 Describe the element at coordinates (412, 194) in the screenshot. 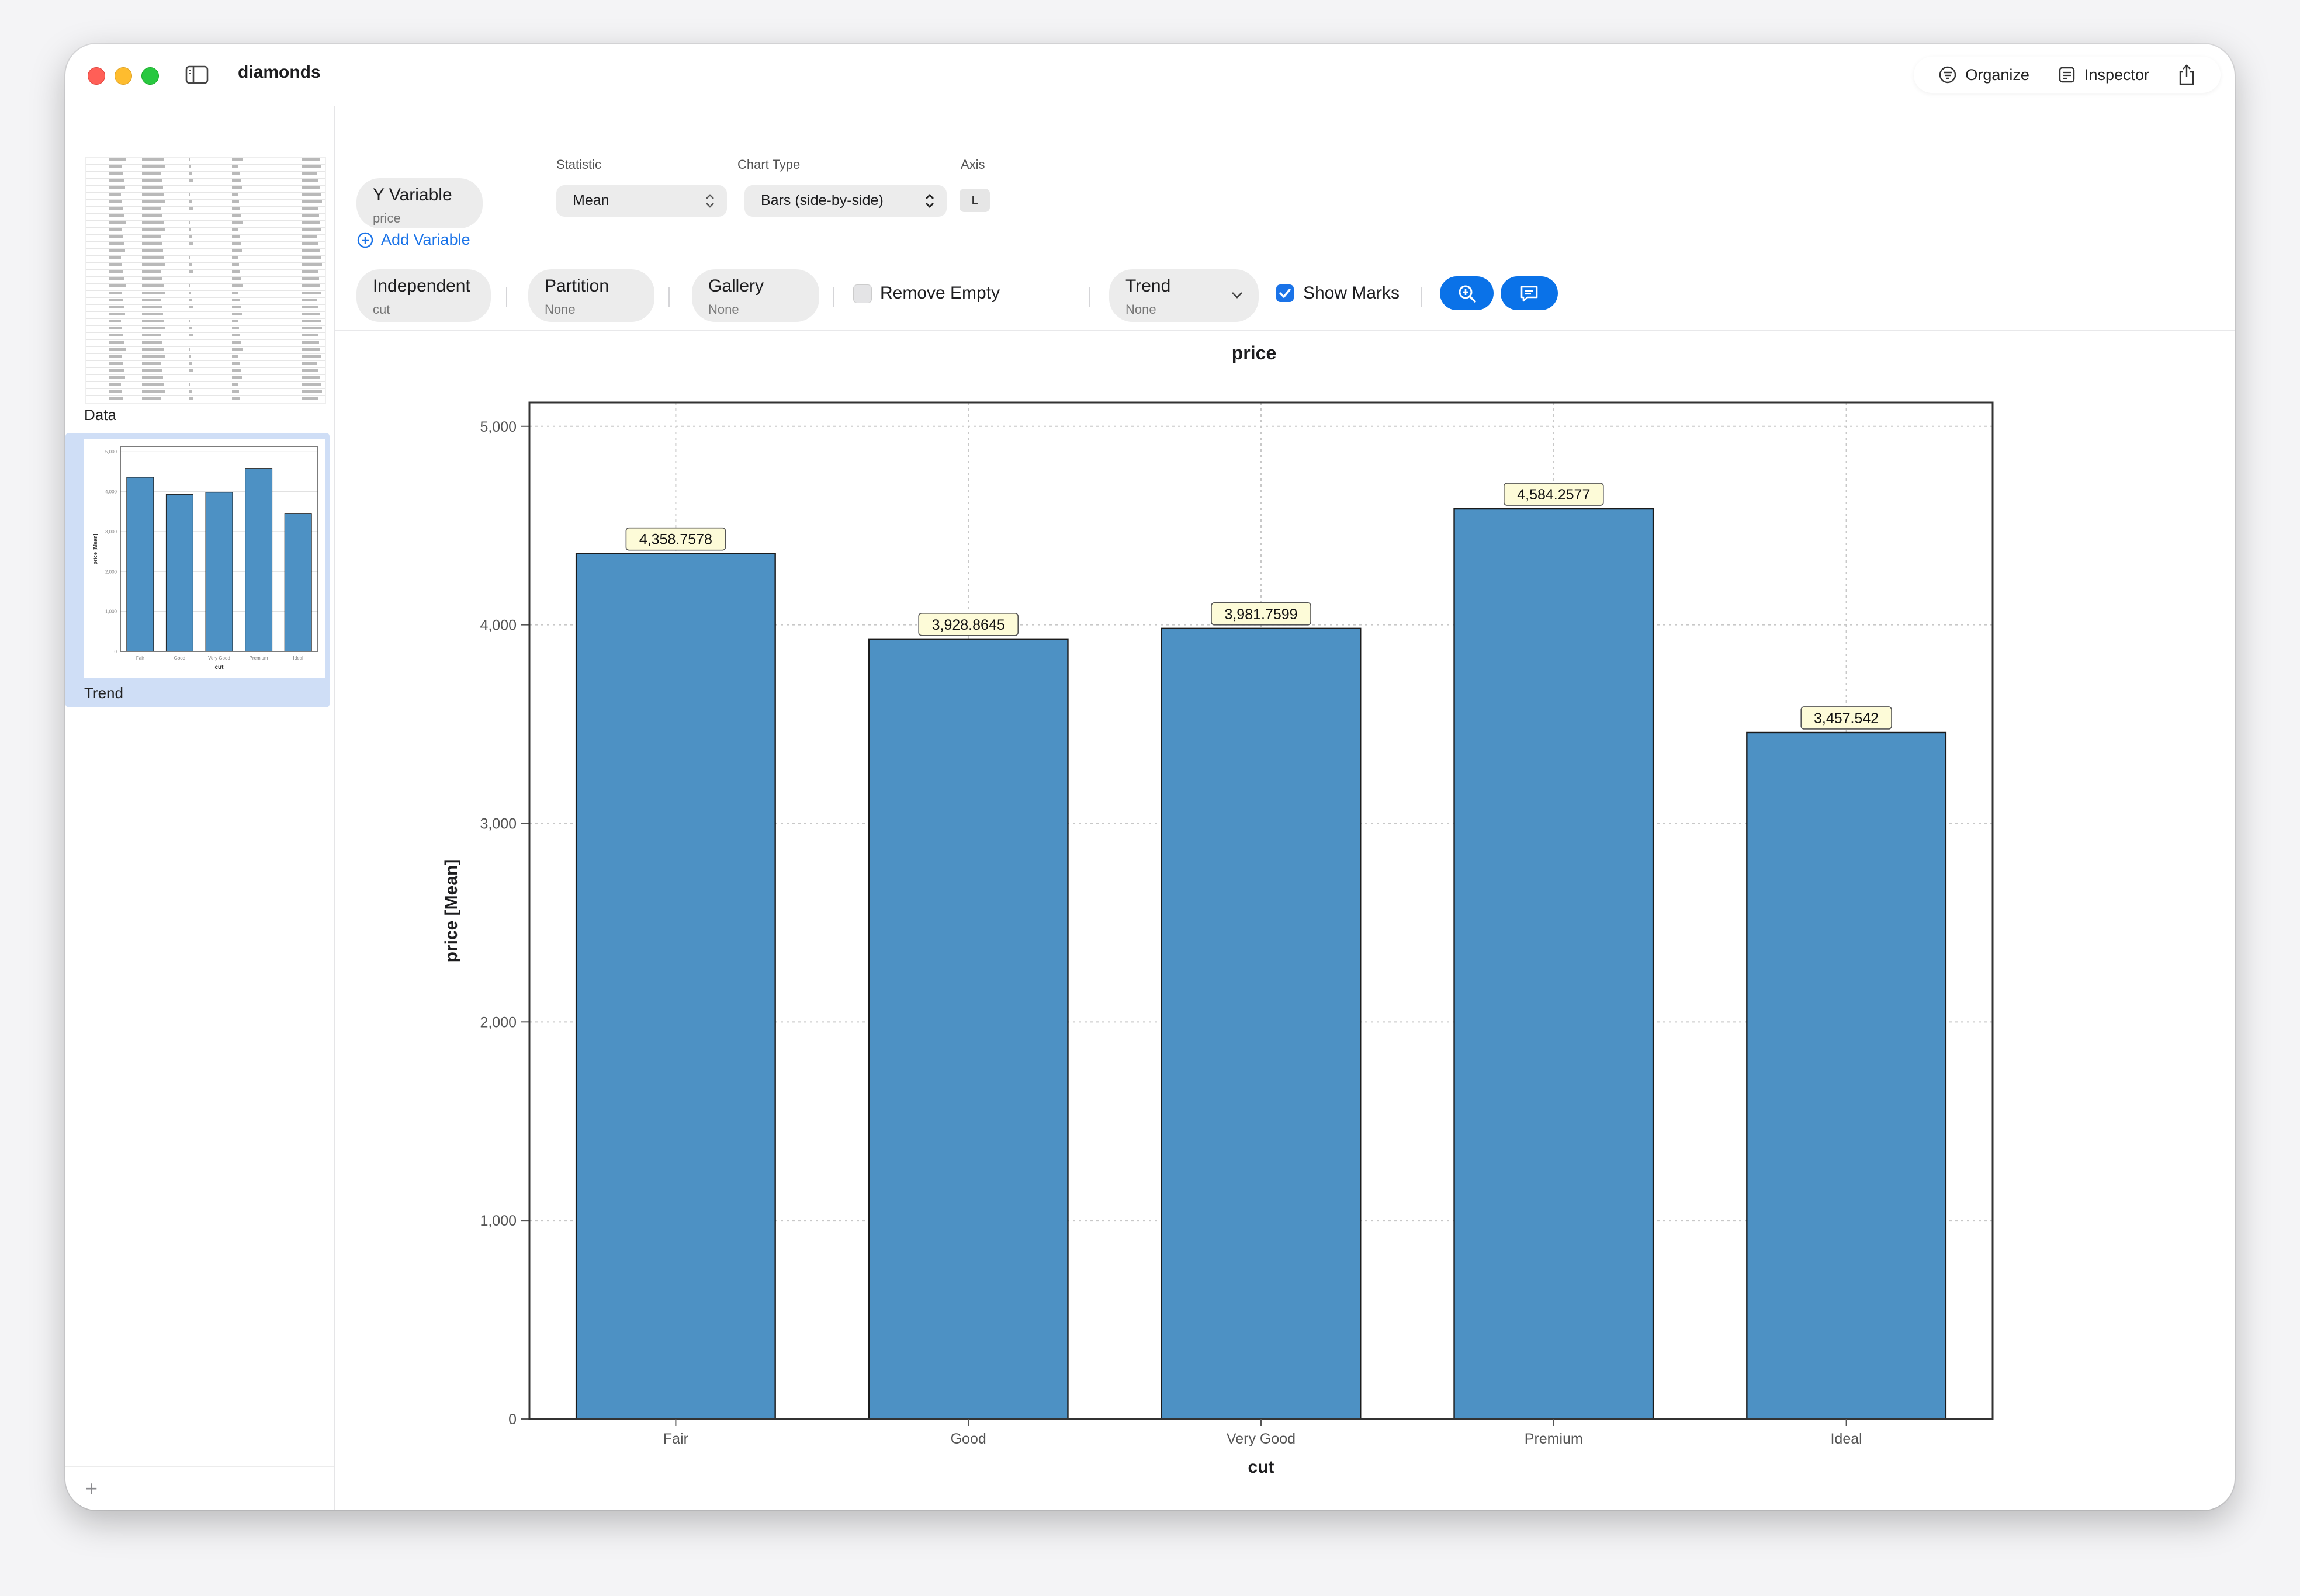

I see `y-variable-title: Y Variable` at that location.